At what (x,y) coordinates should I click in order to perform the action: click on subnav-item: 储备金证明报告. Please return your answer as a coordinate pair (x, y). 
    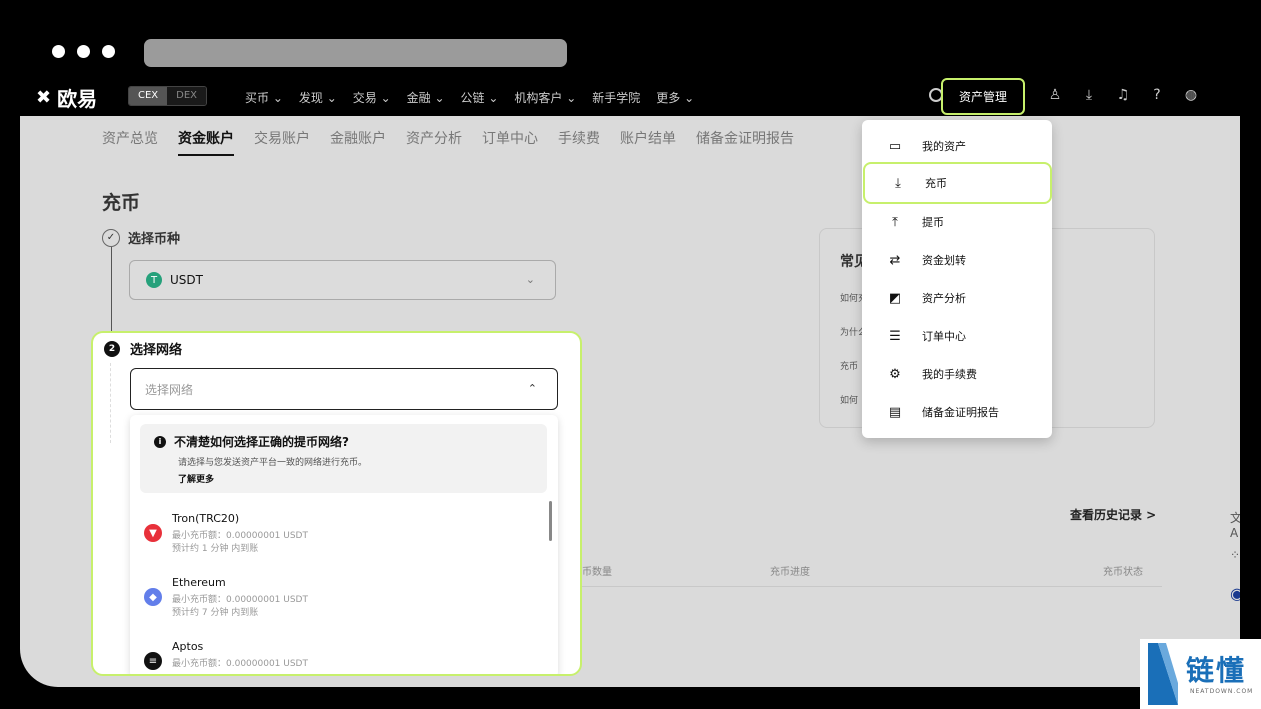
    Looking at the image, I should click on (745, 142).